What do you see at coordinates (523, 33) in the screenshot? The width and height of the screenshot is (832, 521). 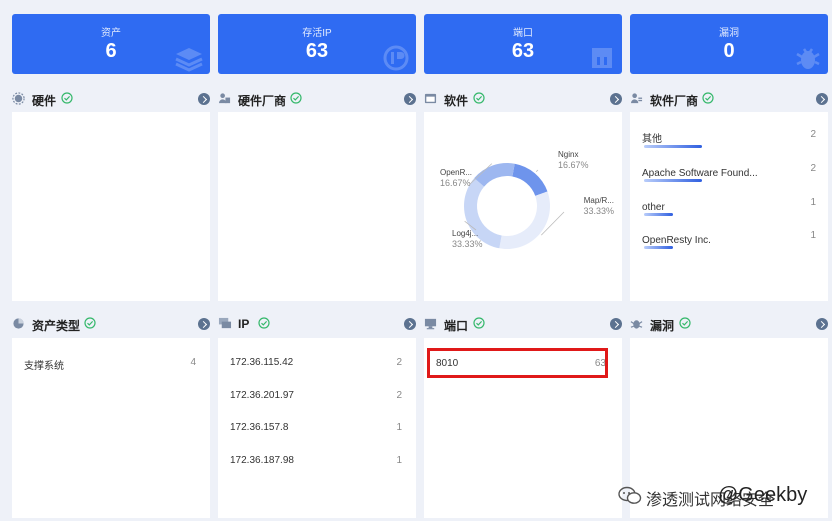 I see `stat-label: 端口` at bounding box center [523, 33].